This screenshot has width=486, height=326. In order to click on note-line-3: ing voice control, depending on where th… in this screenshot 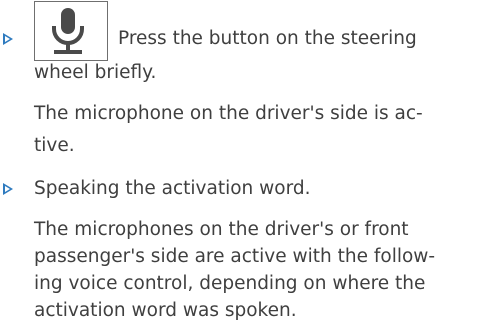, I will do `click(230, 283)`.